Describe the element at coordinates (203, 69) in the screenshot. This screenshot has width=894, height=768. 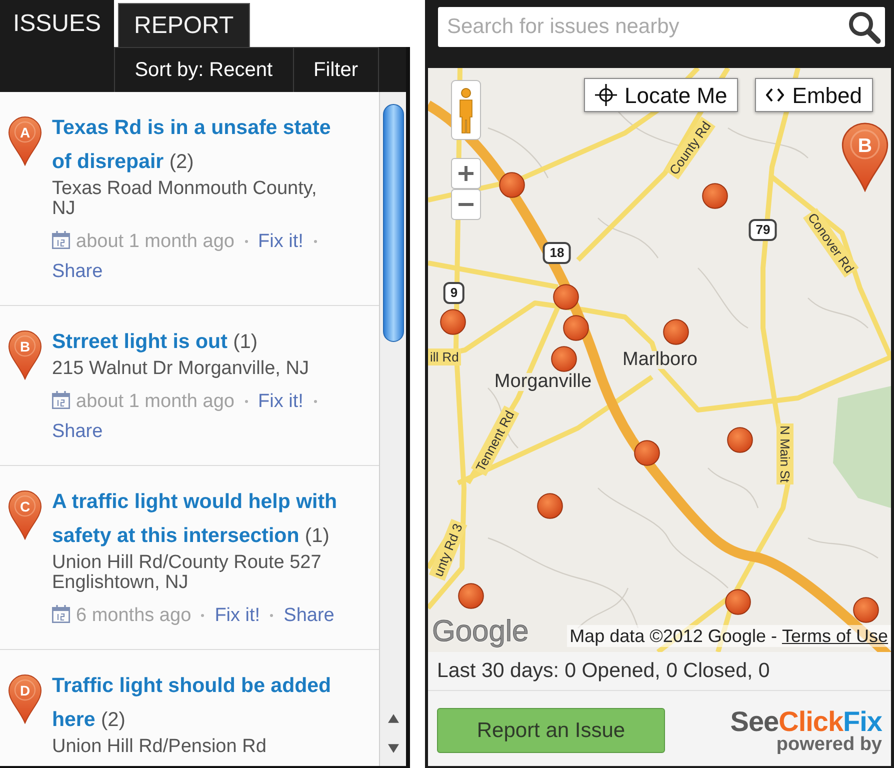
I see `toolbar-button: Sort by: Recent` at that location.